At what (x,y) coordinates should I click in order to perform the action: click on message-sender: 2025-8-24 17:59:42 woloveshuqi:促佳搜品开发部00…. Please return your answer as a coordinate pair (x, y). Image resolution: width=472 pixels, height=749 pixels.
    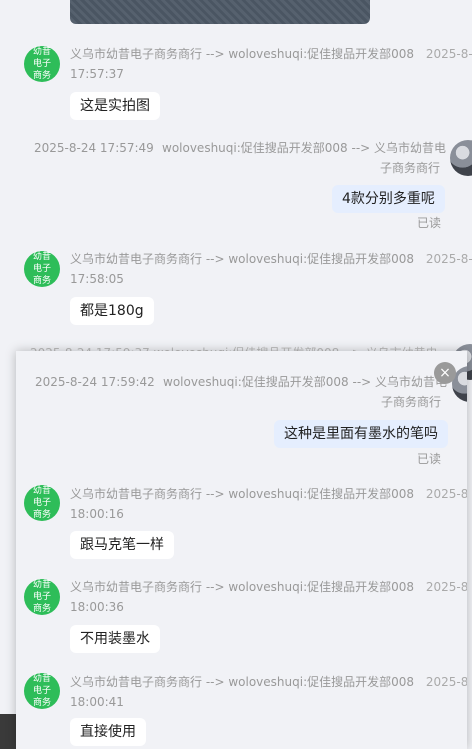
    Looking at the image, I should click on (241, 382).